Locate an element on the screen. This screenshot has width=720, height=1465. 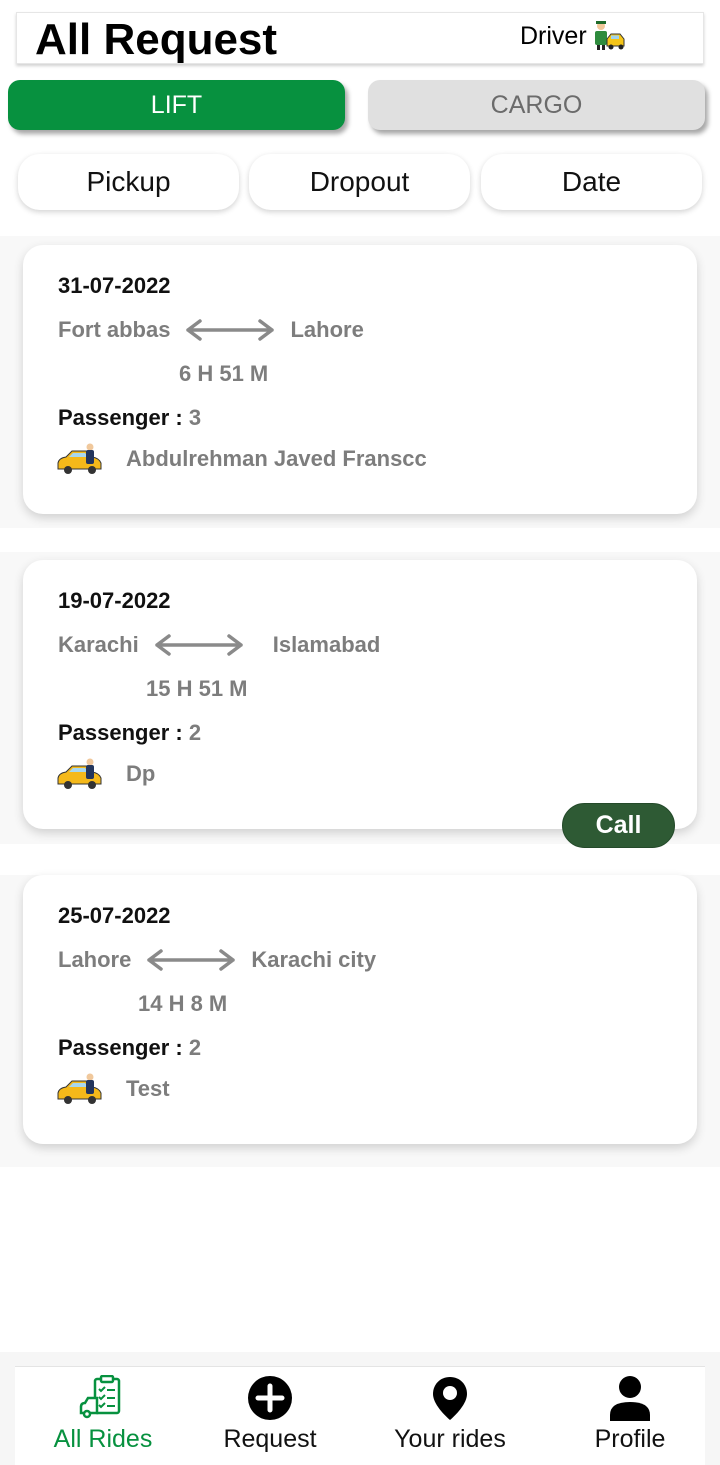
tab-cargo: CARGO is located at coordinates (536, 105).